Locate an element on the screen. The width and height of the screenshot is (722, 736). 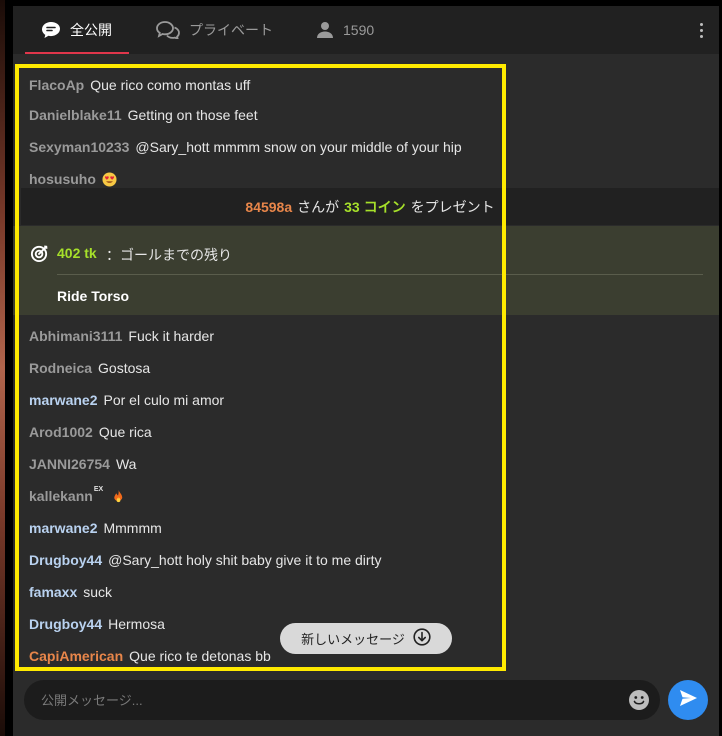
chat-message: Danielblake11 Getting on those feet is located at coordinates (143, 115).